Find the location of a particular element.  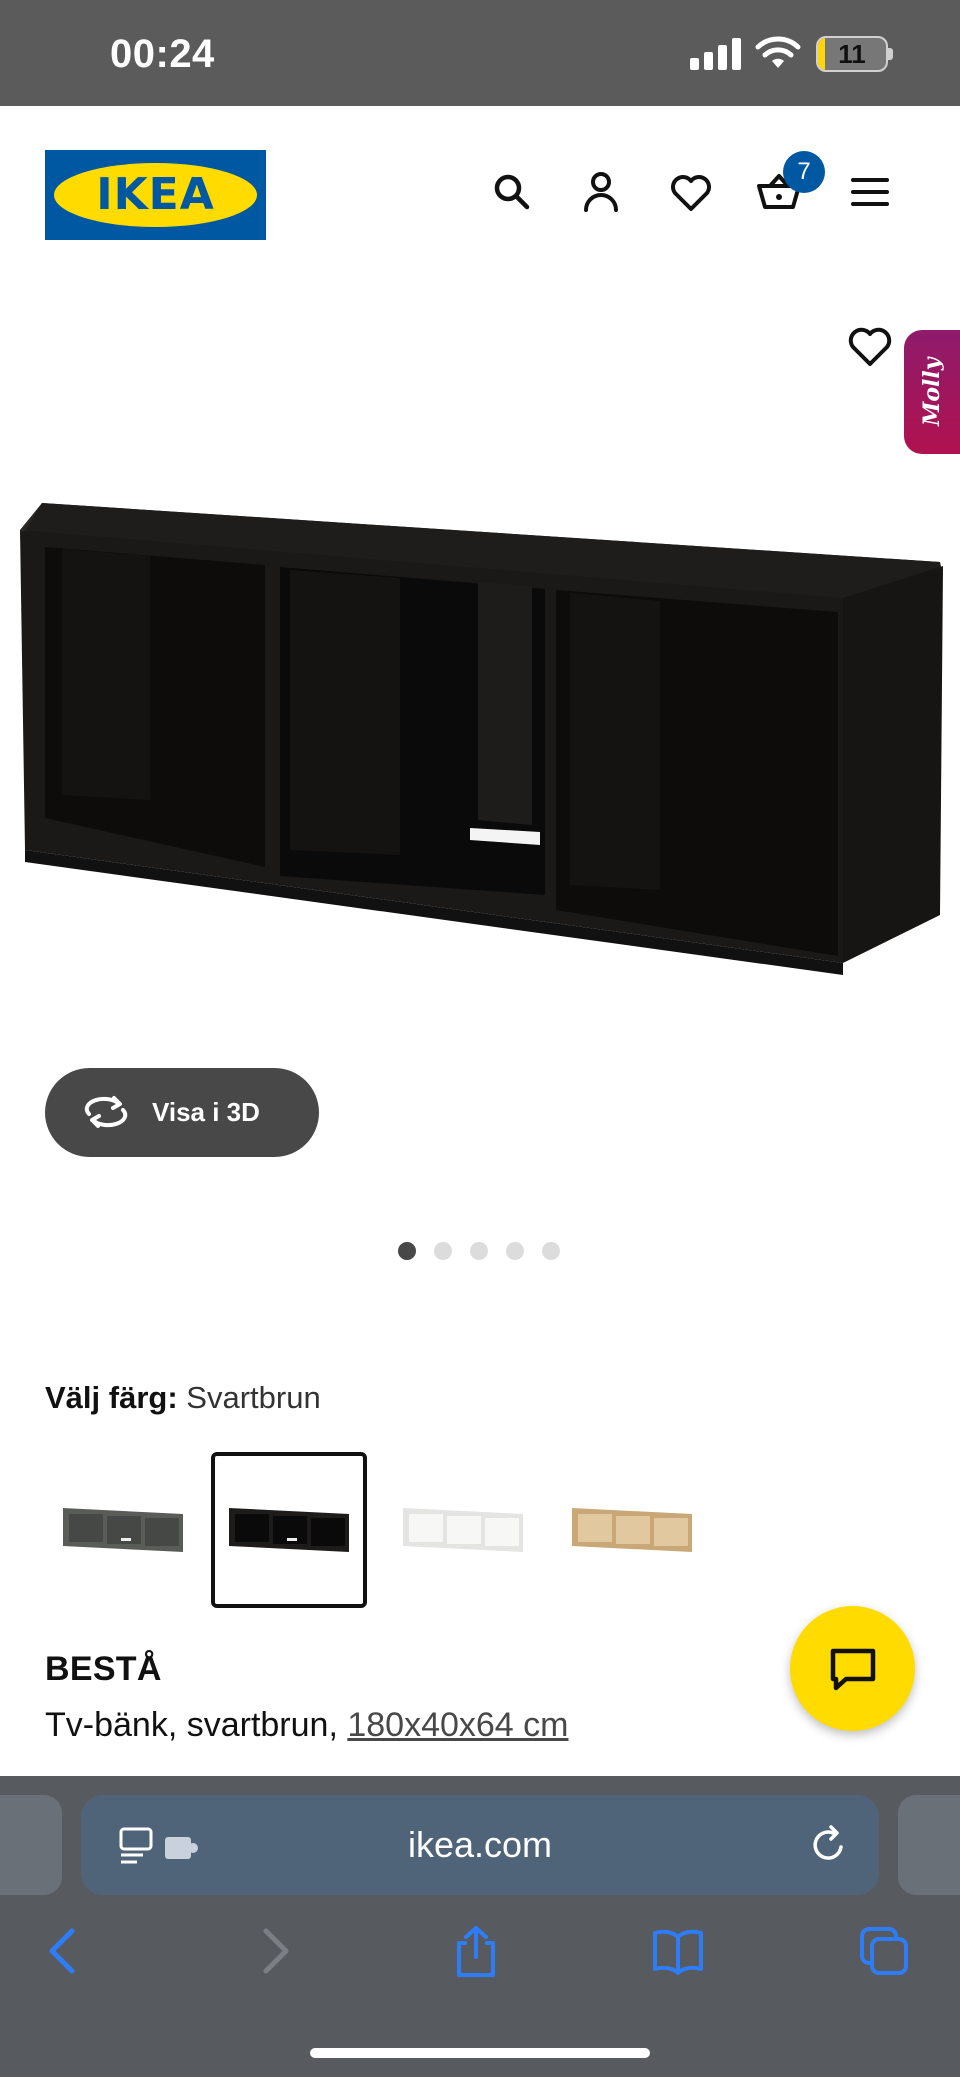

color-swatch-white-stained-oak is located at coordinates (632, 1530).